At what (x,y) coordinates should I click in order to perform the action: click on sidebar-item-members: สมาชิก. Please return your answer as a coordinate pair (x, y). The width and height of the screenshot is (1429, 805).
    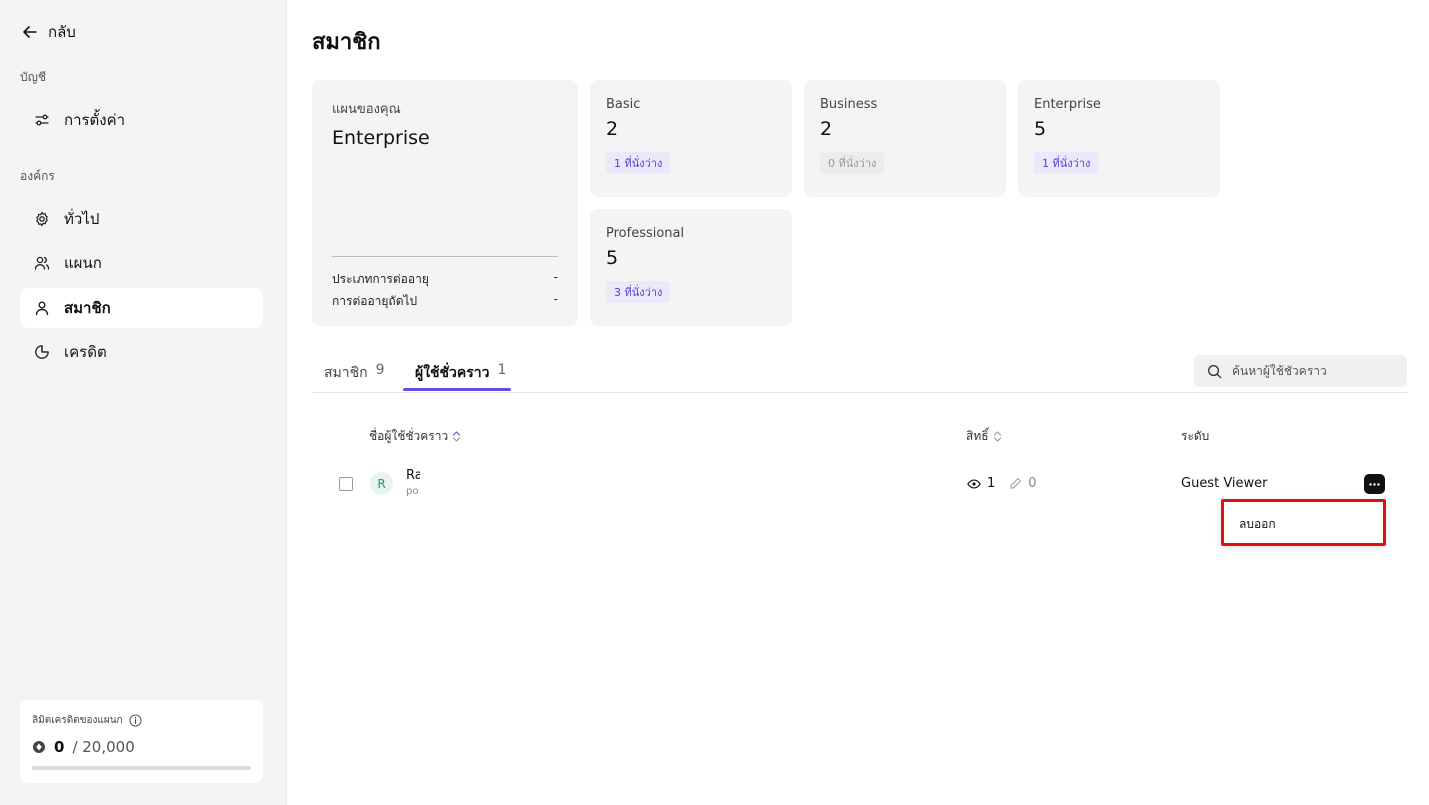
    Looking at the image, I should click on (141, 308).